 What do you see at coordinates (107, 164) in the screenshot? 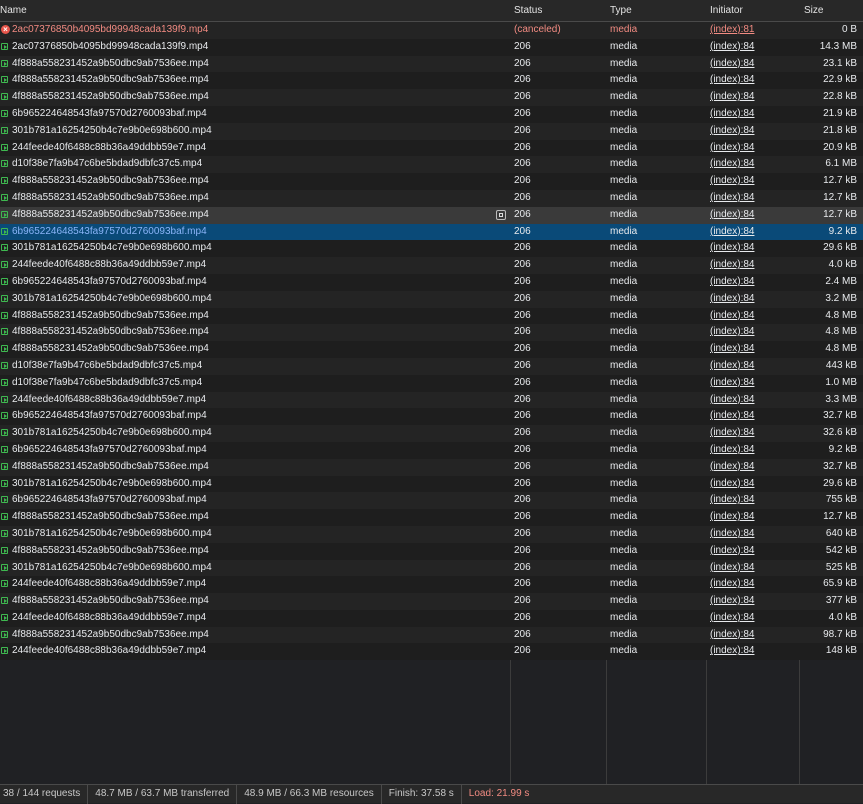
I see `request-name: d10f38e7fa9b47c6be5bdad9dbfc37c5.mp4` at bounding box center [107, 164].